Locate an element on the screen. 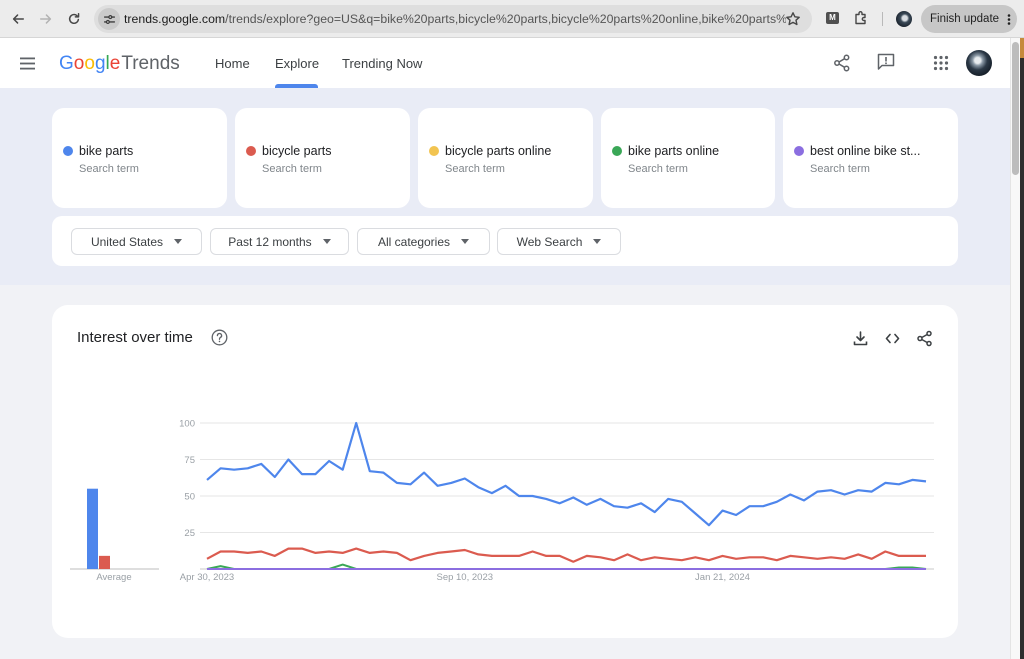  trends-header: GoogleTrends Home Explore Trending Now is located at coordinates (505, 63).